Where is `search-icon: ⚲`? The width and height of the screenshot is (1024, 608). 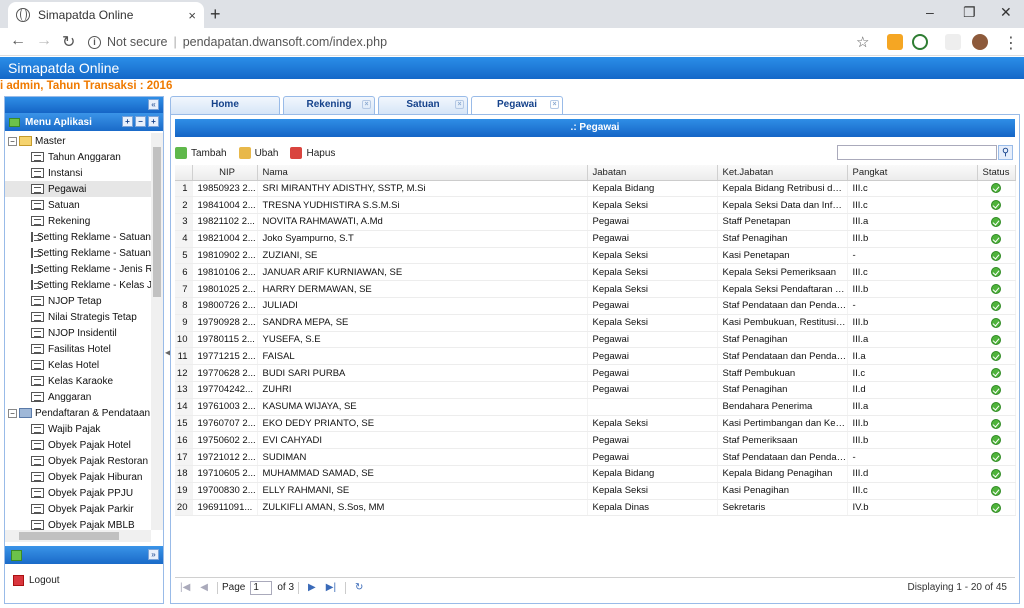
search-icon: ⚲ is located at coordinates (1005, 152).